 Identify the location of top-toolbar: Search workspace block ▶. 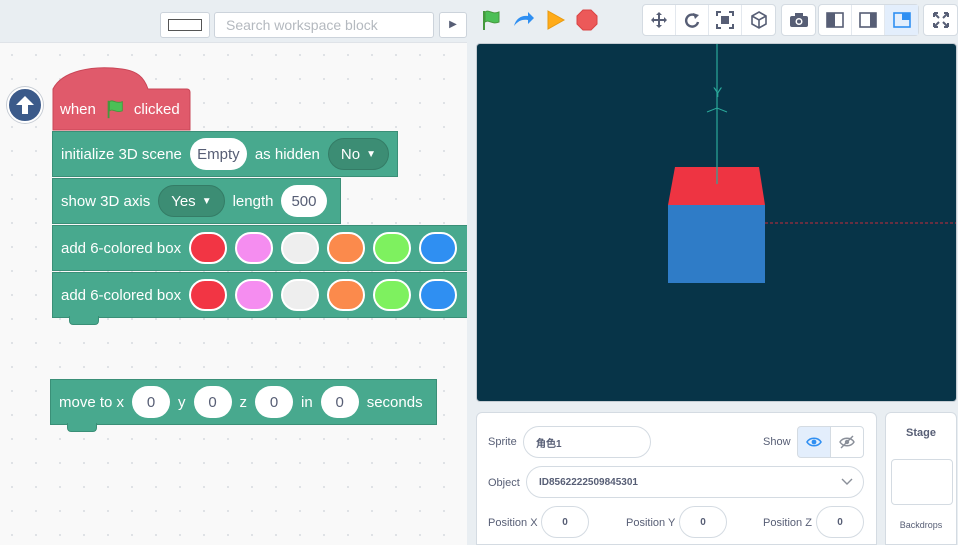
(479, 21).